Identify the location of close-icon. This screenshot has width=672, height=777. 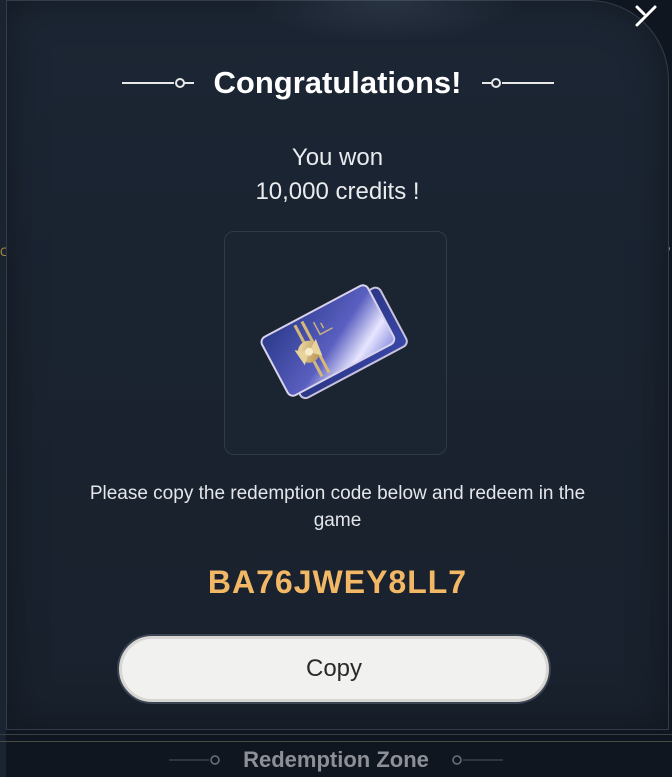
(646, 16).